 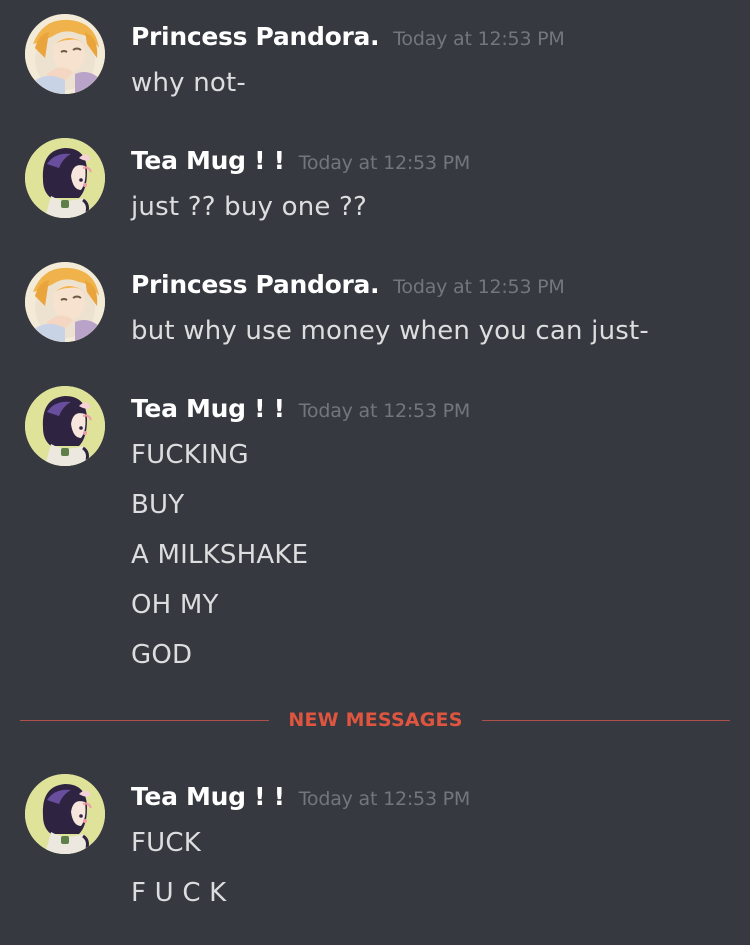 I want to click on message-content: FUCKING BUY A MILKSHAKE OH MY GOD, so click(x=219, y=557).